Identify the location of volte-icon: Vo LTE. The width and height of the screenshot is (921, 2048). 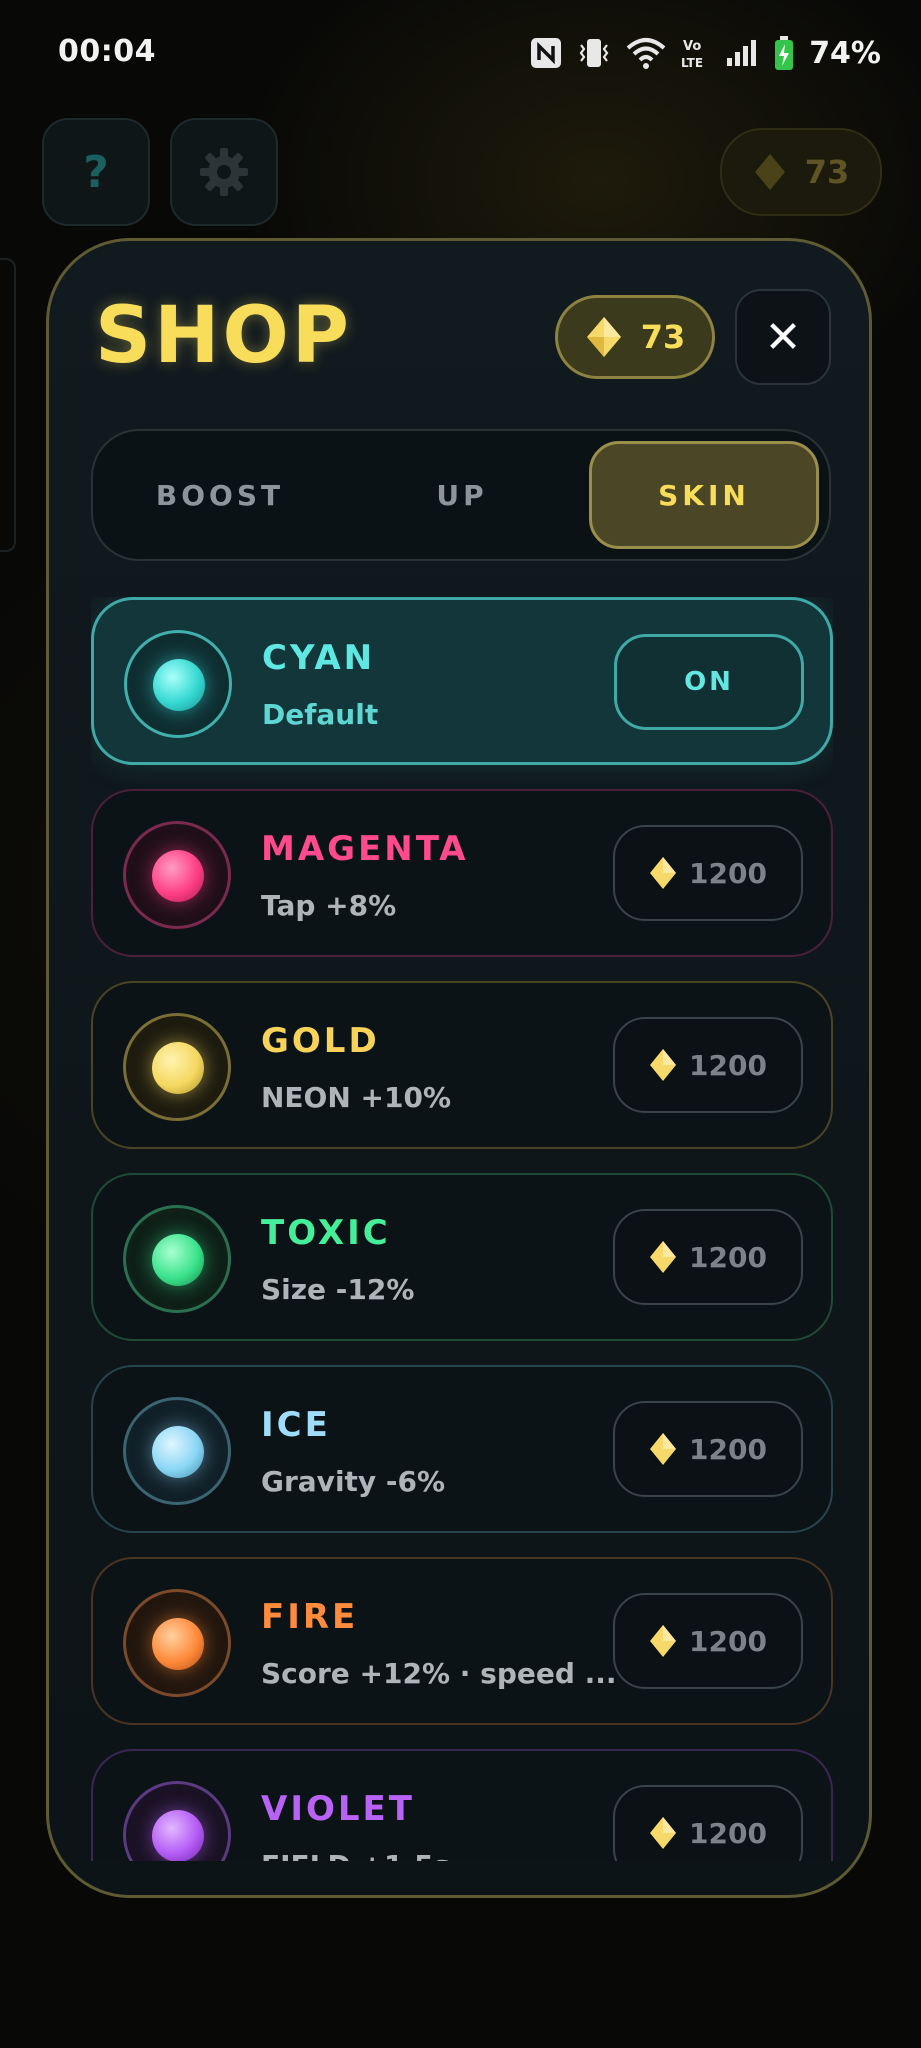
(692, 54).